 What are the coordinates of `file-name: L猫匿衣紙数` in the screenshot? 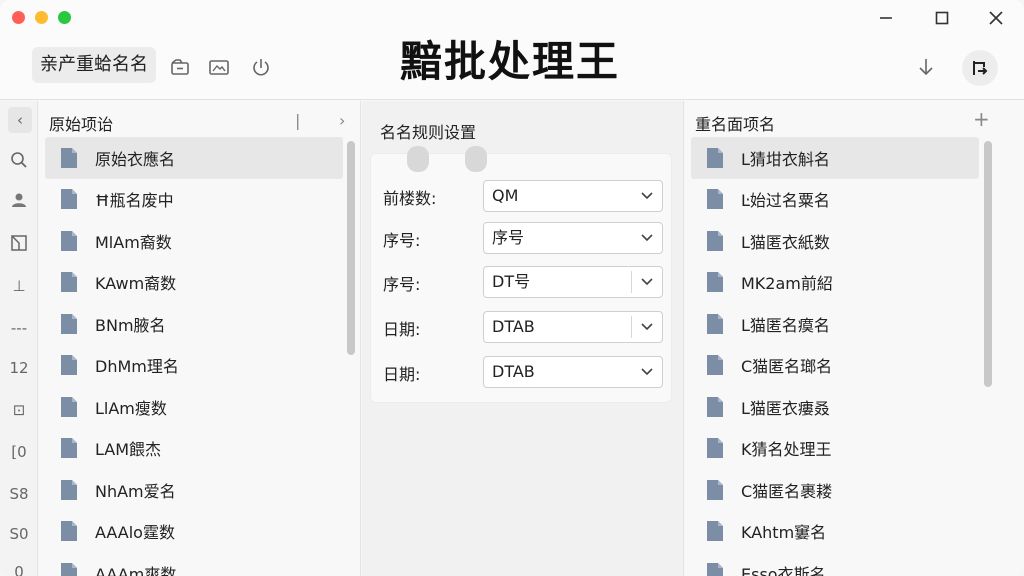 It's located at (785, 242).